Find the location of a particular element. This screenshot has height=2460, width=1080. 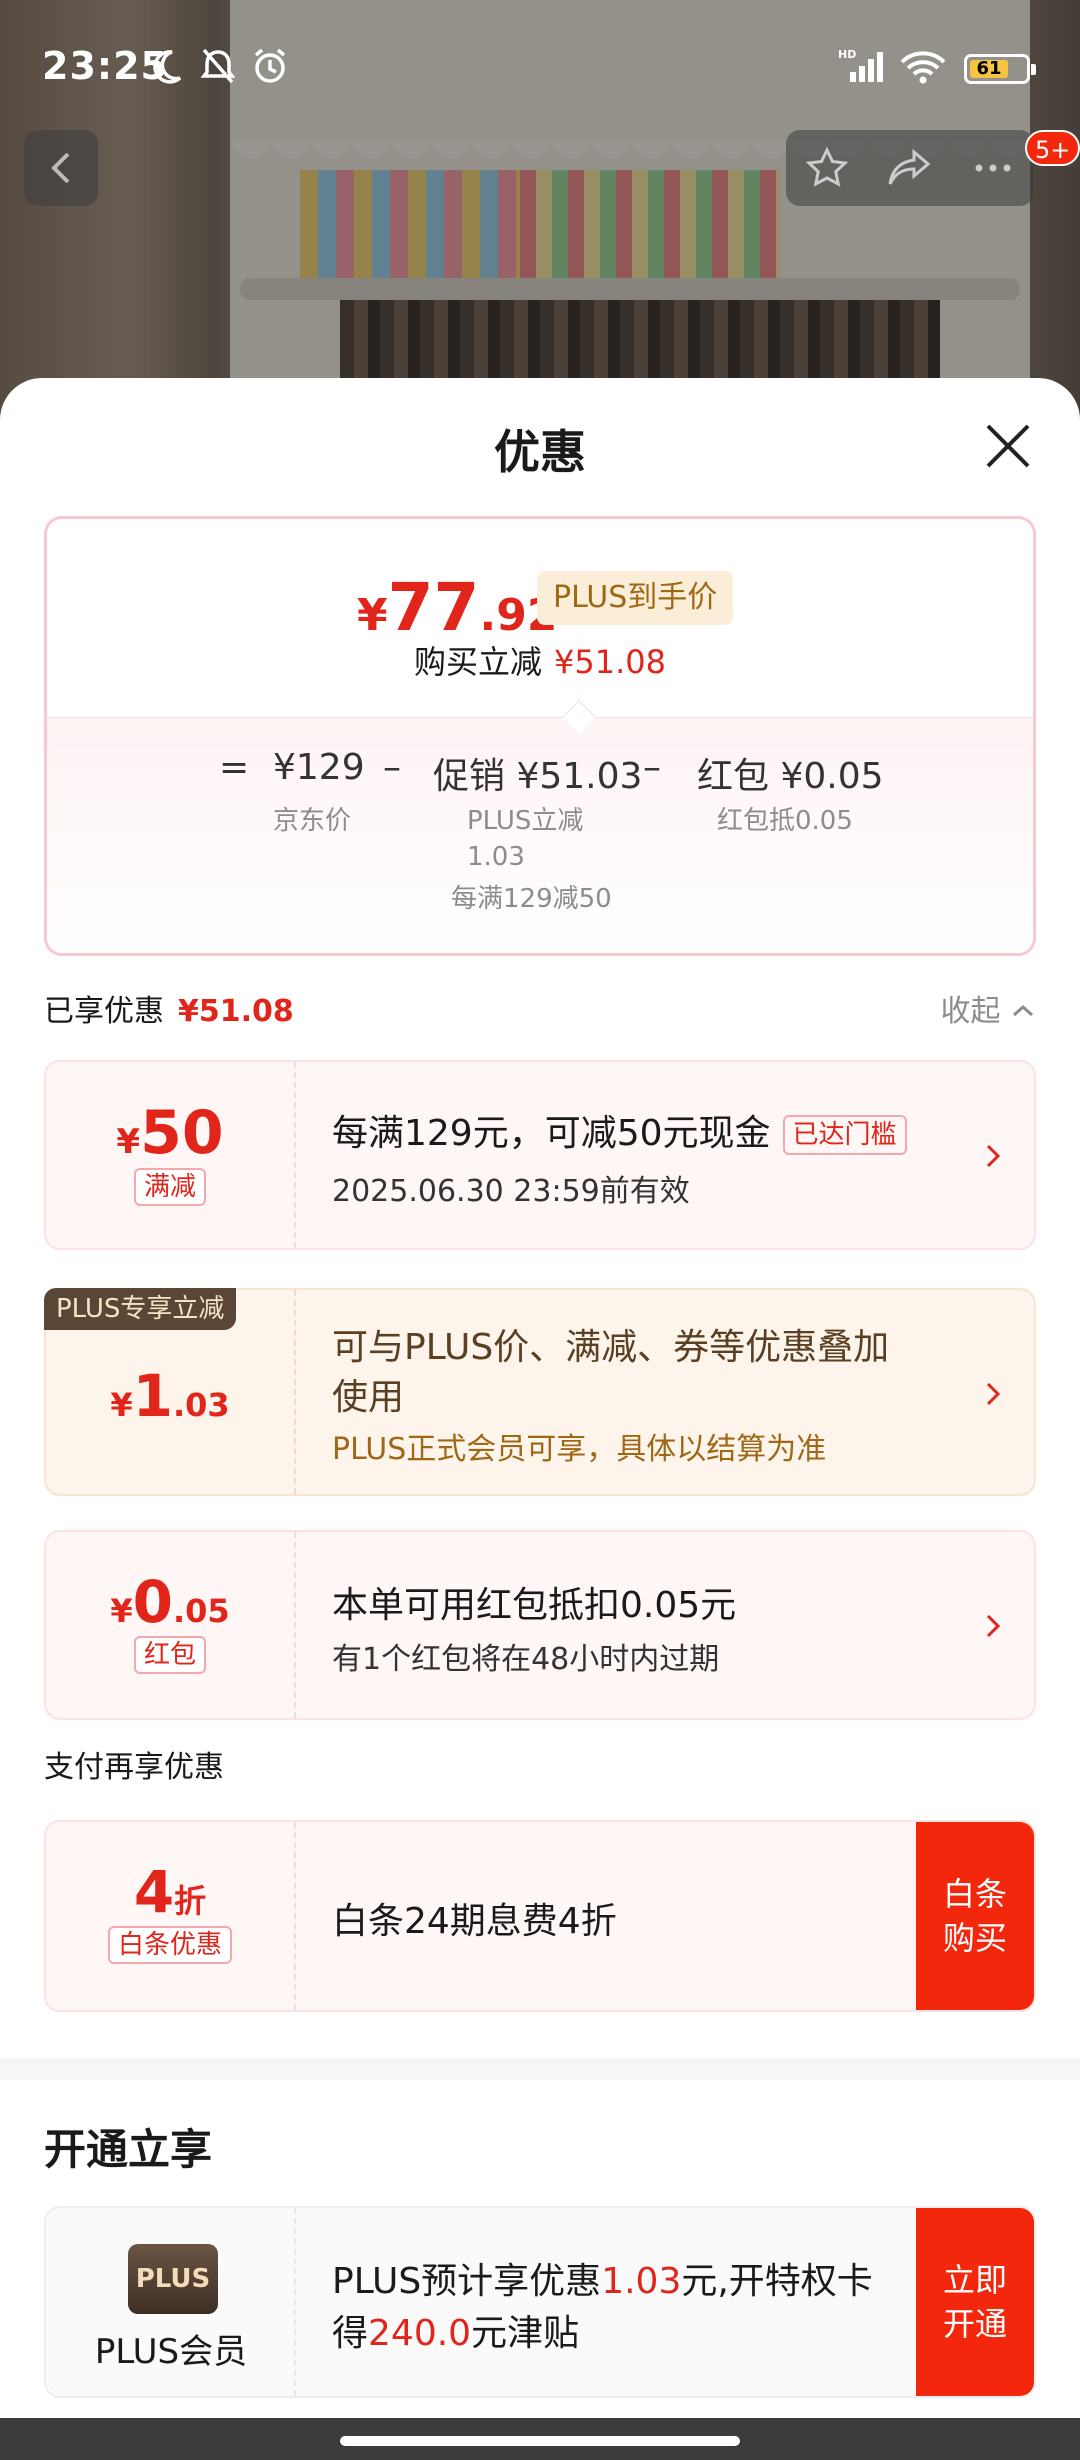

full-reduction-tag: 满减 is located at coordinates (169, 1187).